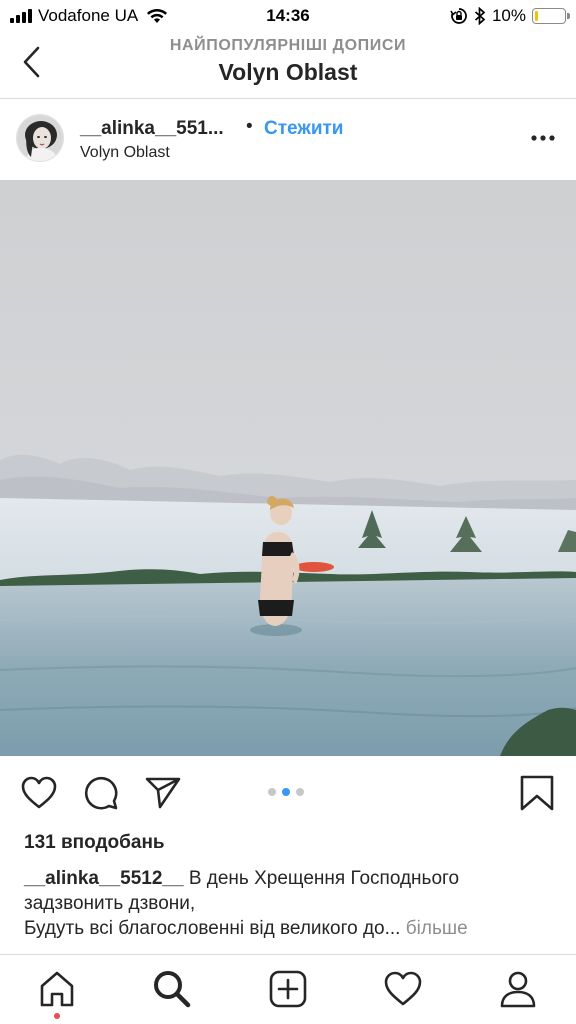 The image size is (576, 1024). I want to click on share-icon, so click(163, 793).